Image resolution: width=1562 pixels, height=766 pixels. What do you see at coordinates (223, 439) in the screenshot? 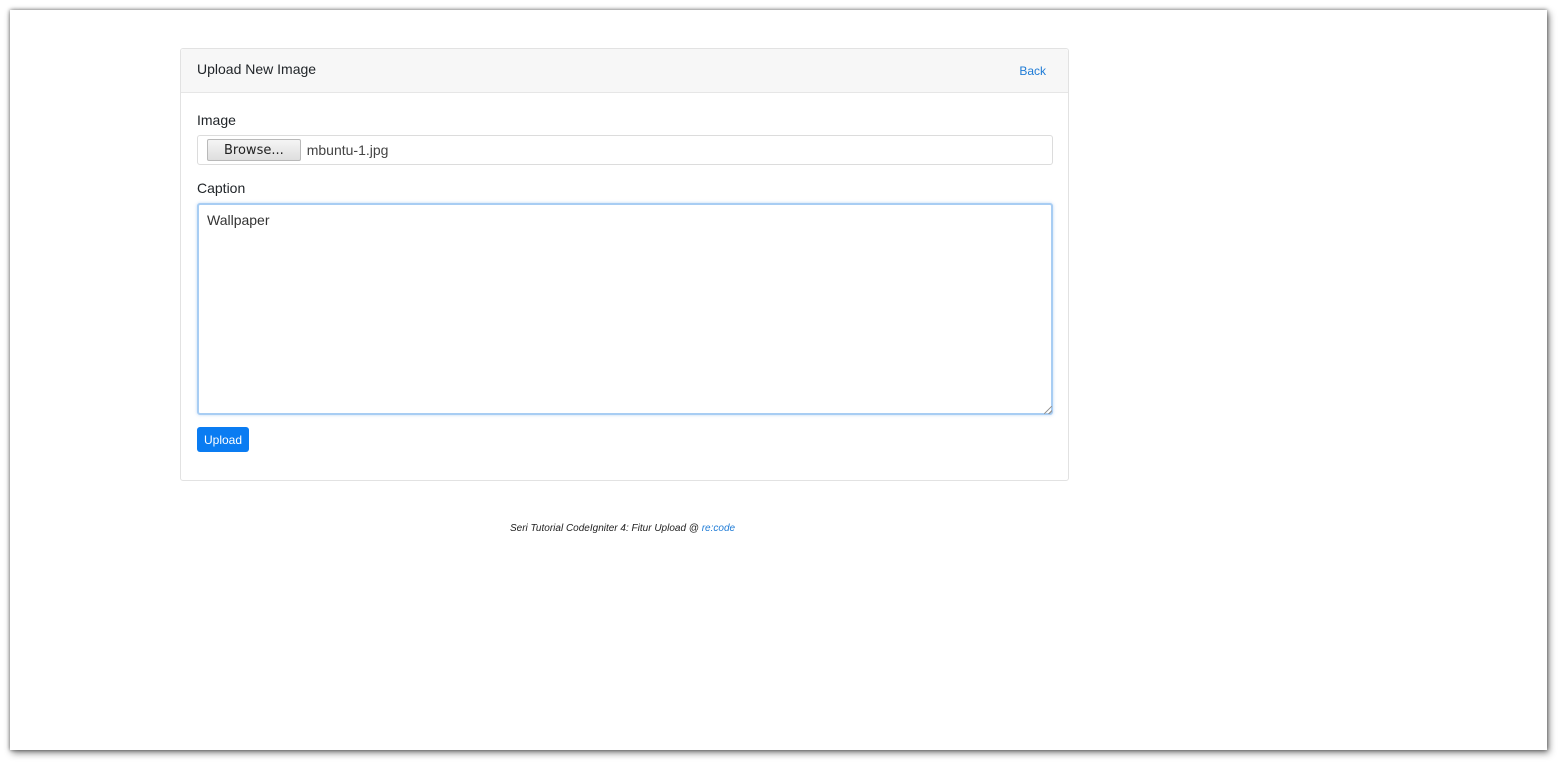
I see `upload-button: Upload` at bounding box center [223, 439].